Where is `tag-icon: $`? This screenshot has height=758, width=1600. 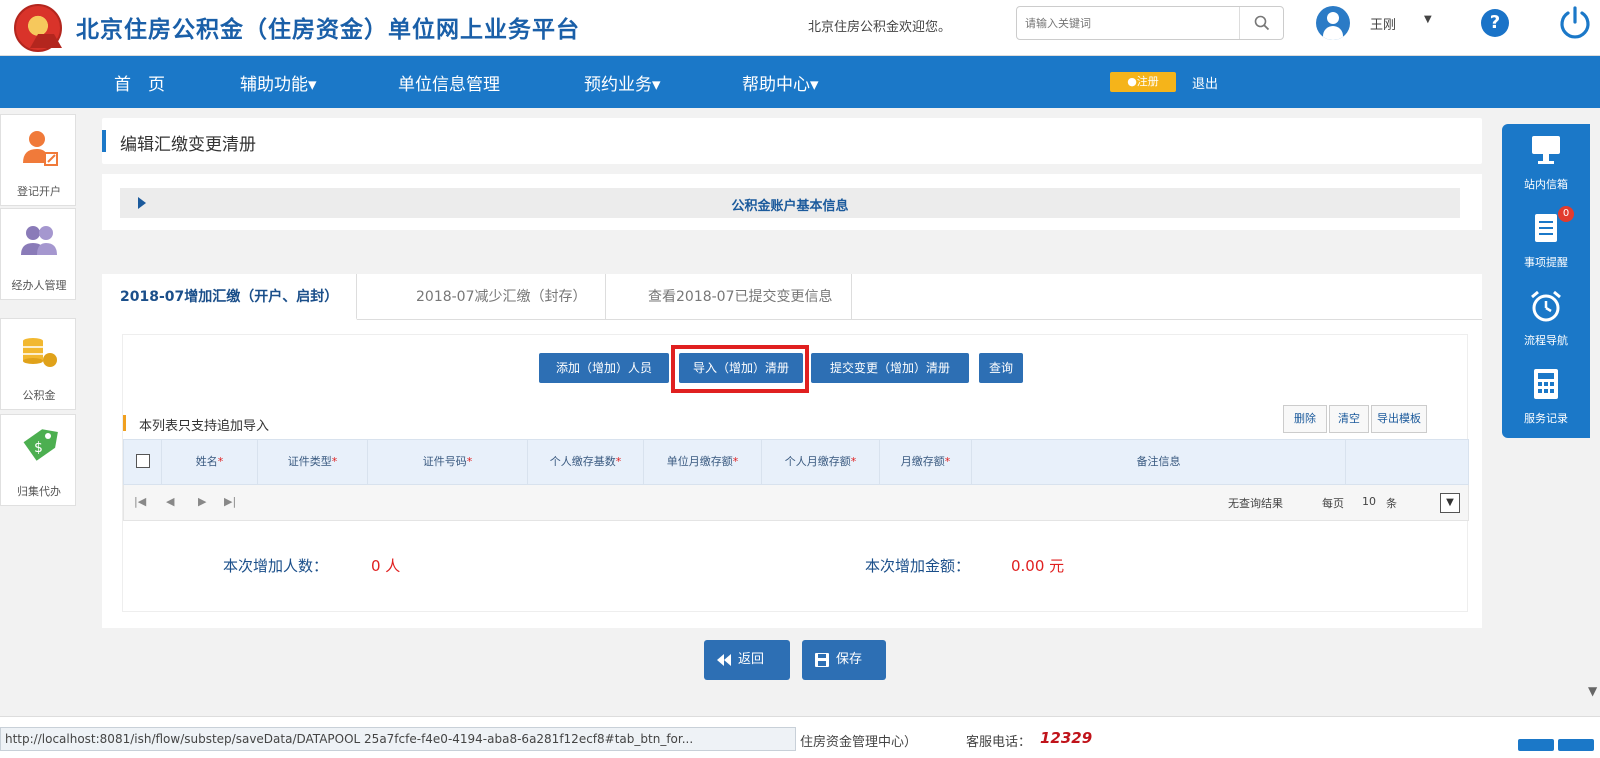
tag-icon: $ is located at coordinates (40, 445).